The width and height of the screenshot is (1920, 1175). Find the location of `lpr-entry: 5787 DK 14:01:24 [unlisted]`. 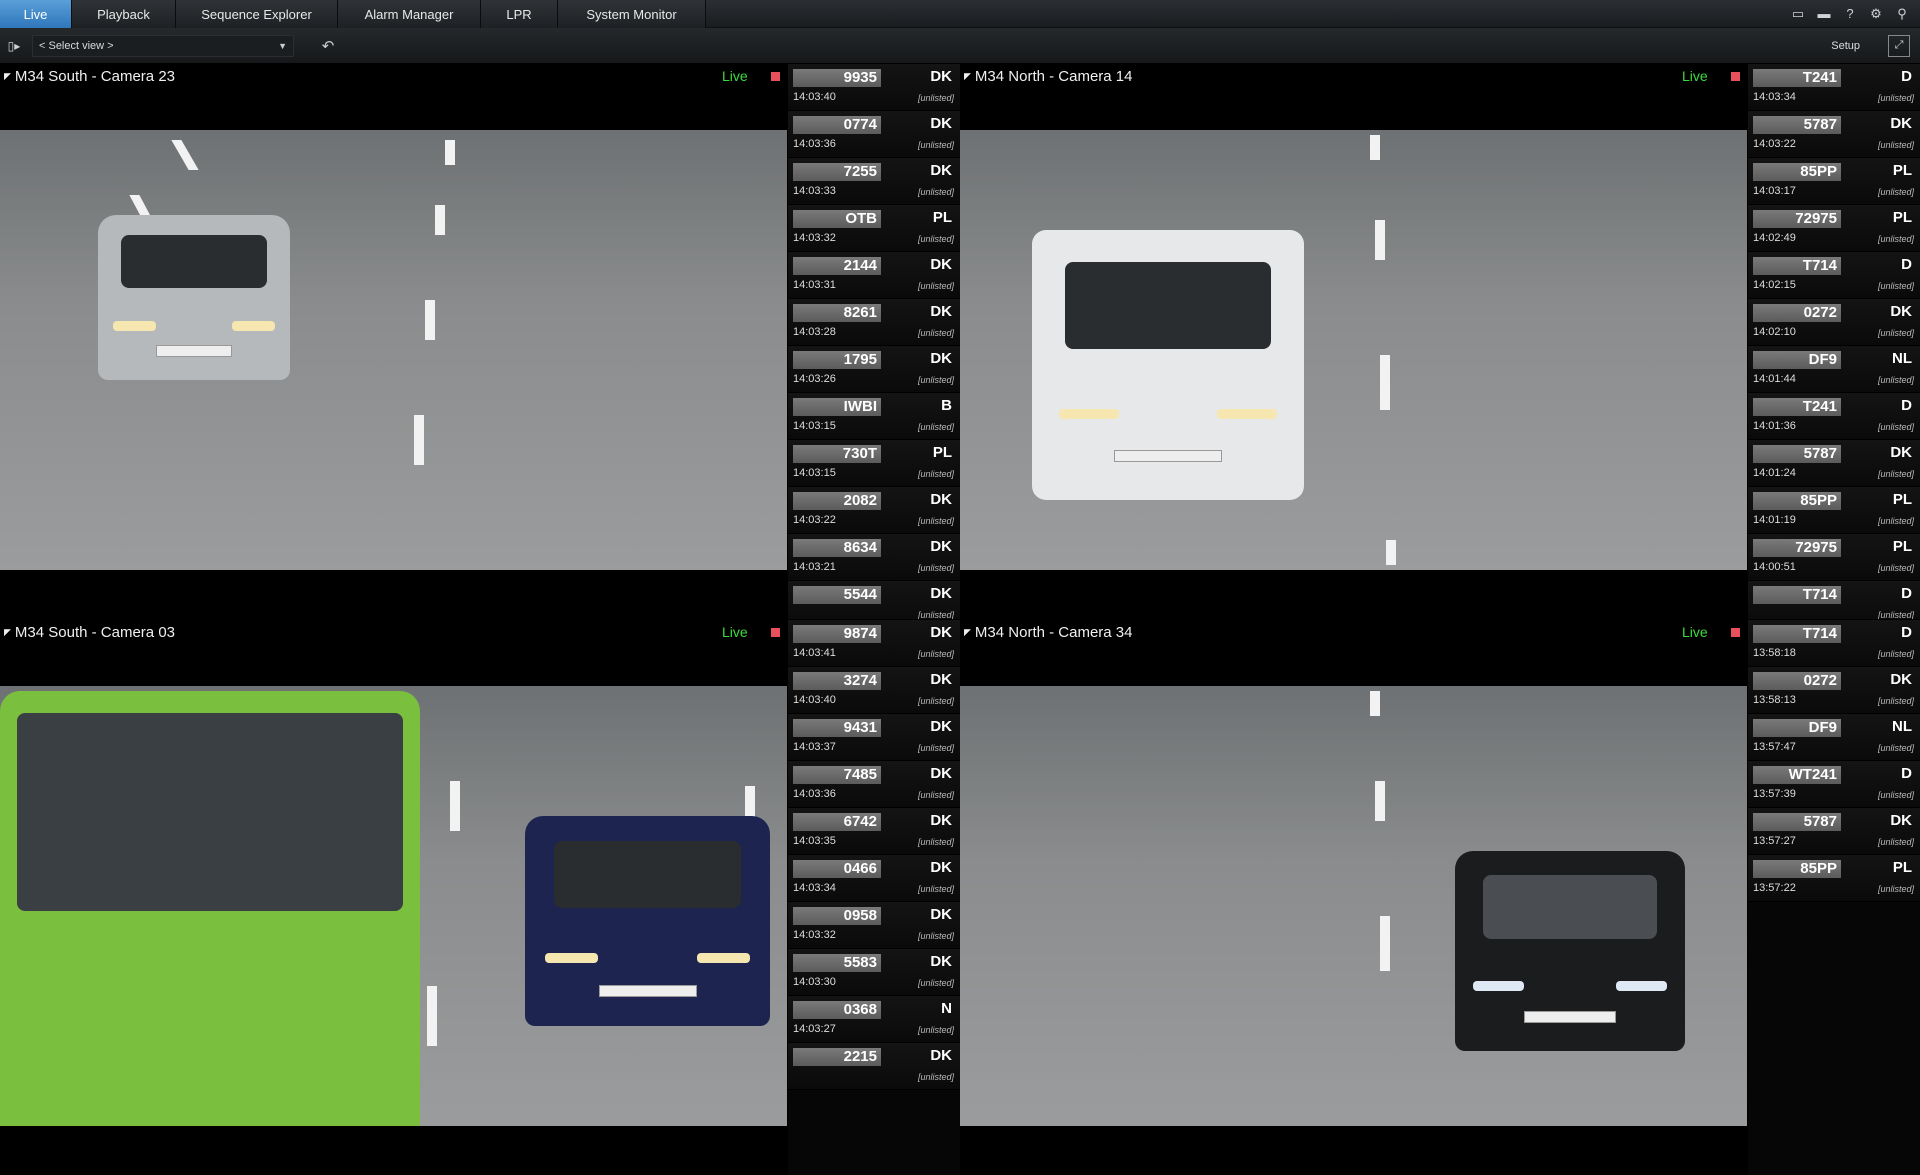

lpr-entry: 5787 DK 14:01:24 [unlisted] is located at coordinates (1834, 463).